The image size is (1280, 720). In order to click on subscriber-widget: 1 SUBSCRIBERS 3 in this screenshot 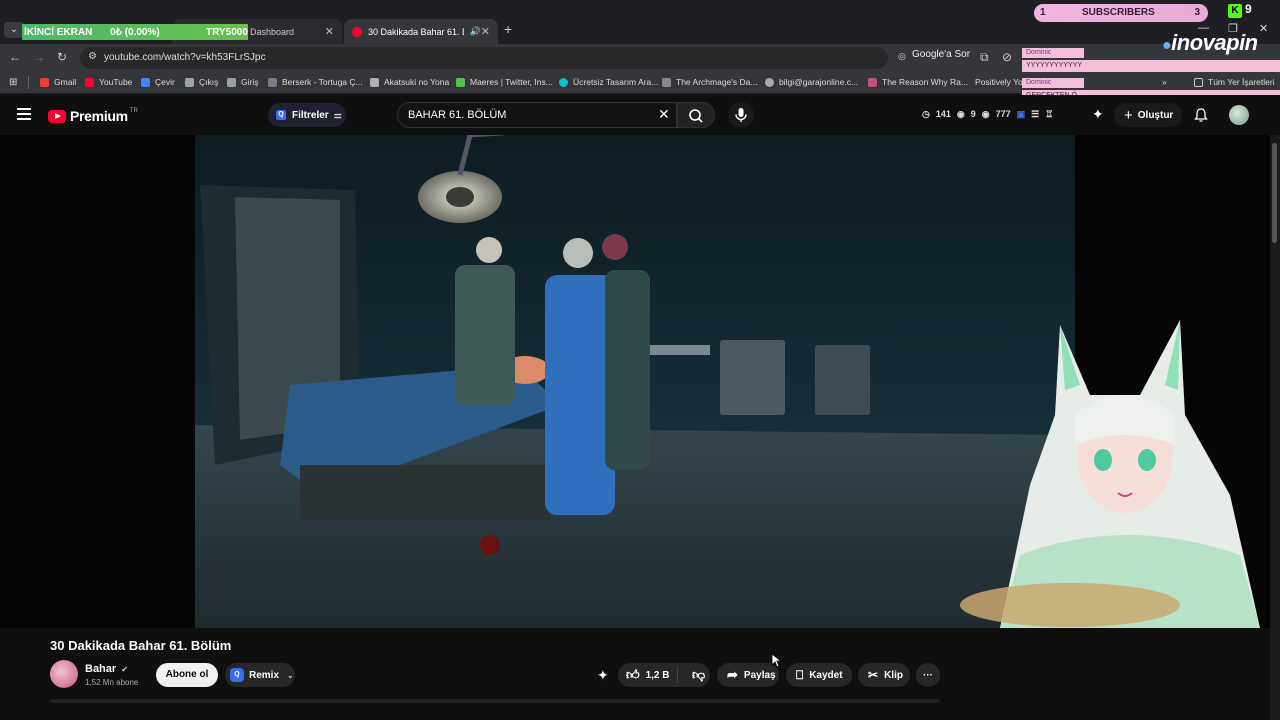, I will do `click(1121, 13)`.